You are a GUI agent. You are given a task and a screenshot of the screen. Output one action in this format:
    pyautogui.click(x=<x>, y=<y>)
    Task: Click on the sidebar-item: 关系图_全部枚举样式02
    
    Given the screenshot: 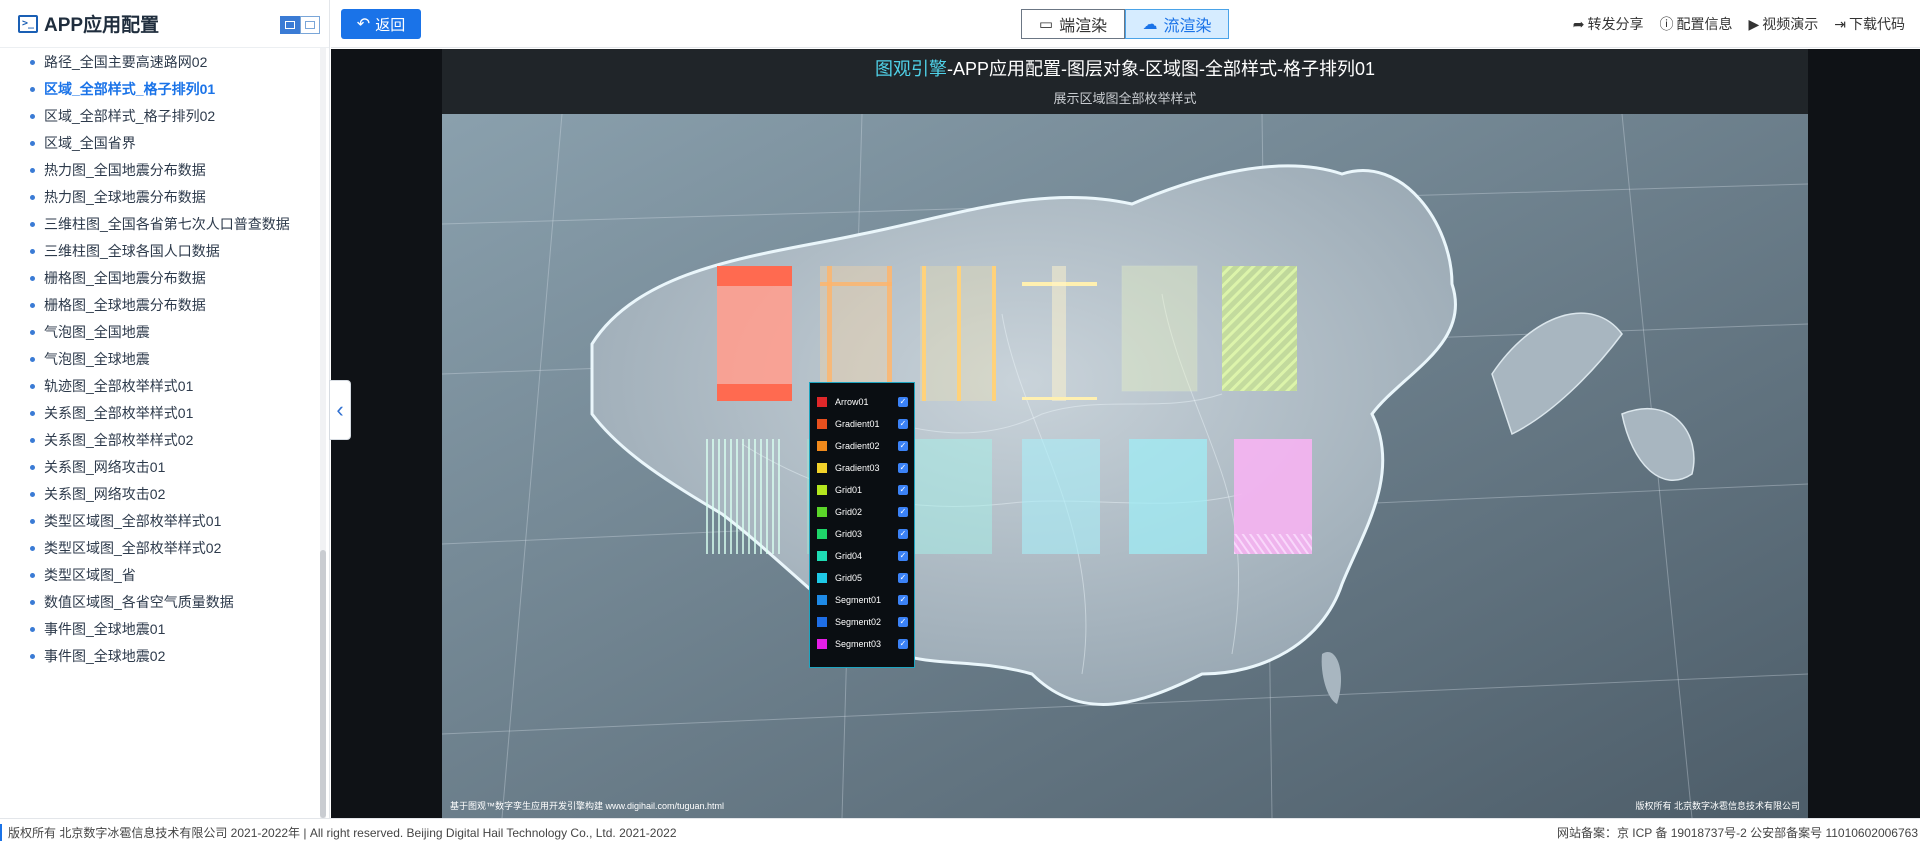 What is the action you would take?
    pyautogui.click(x=111, y=440)
    